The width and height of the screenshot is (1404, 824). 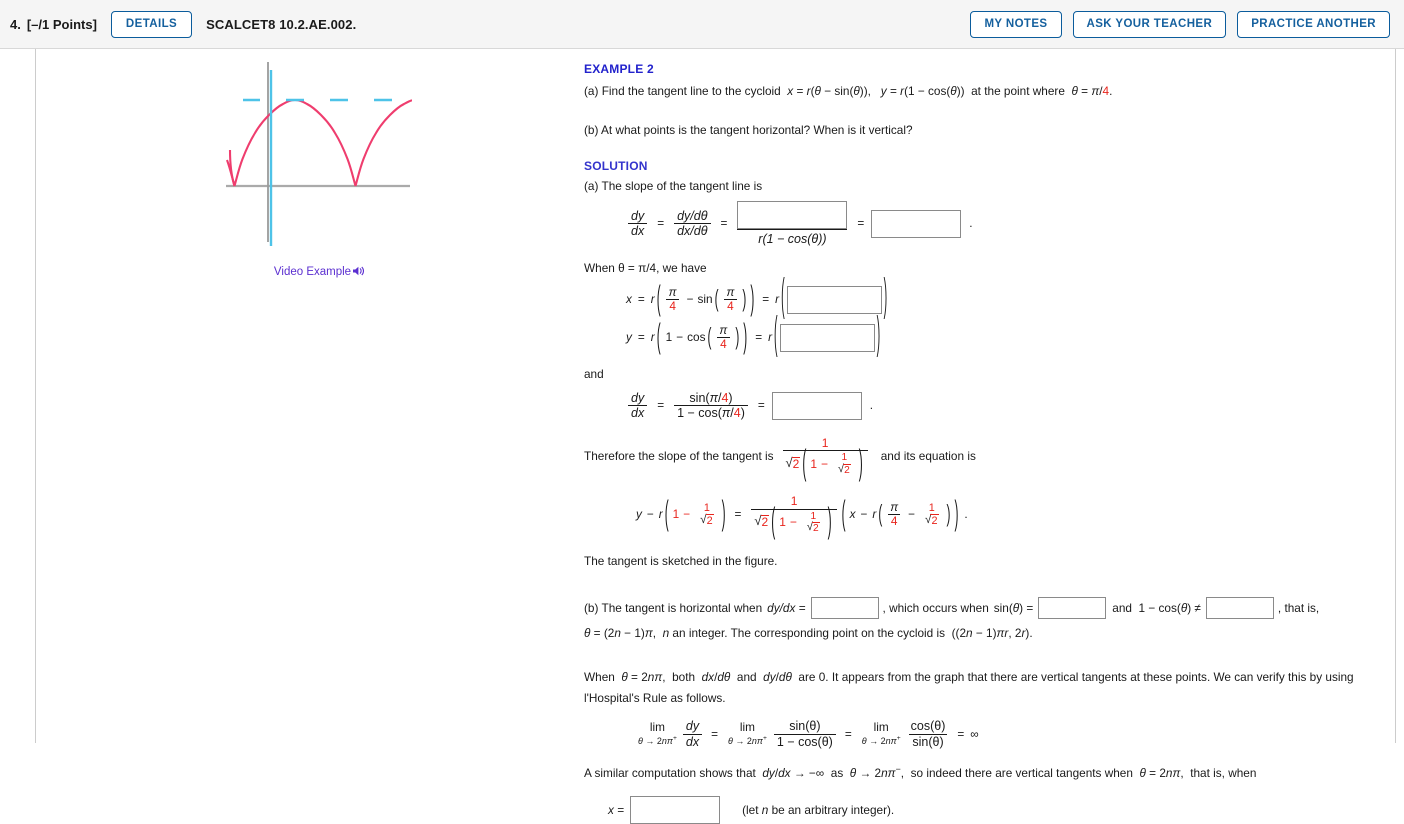 I want to click on sqrt-2-b: √ 2, so click(x=762, y=521).